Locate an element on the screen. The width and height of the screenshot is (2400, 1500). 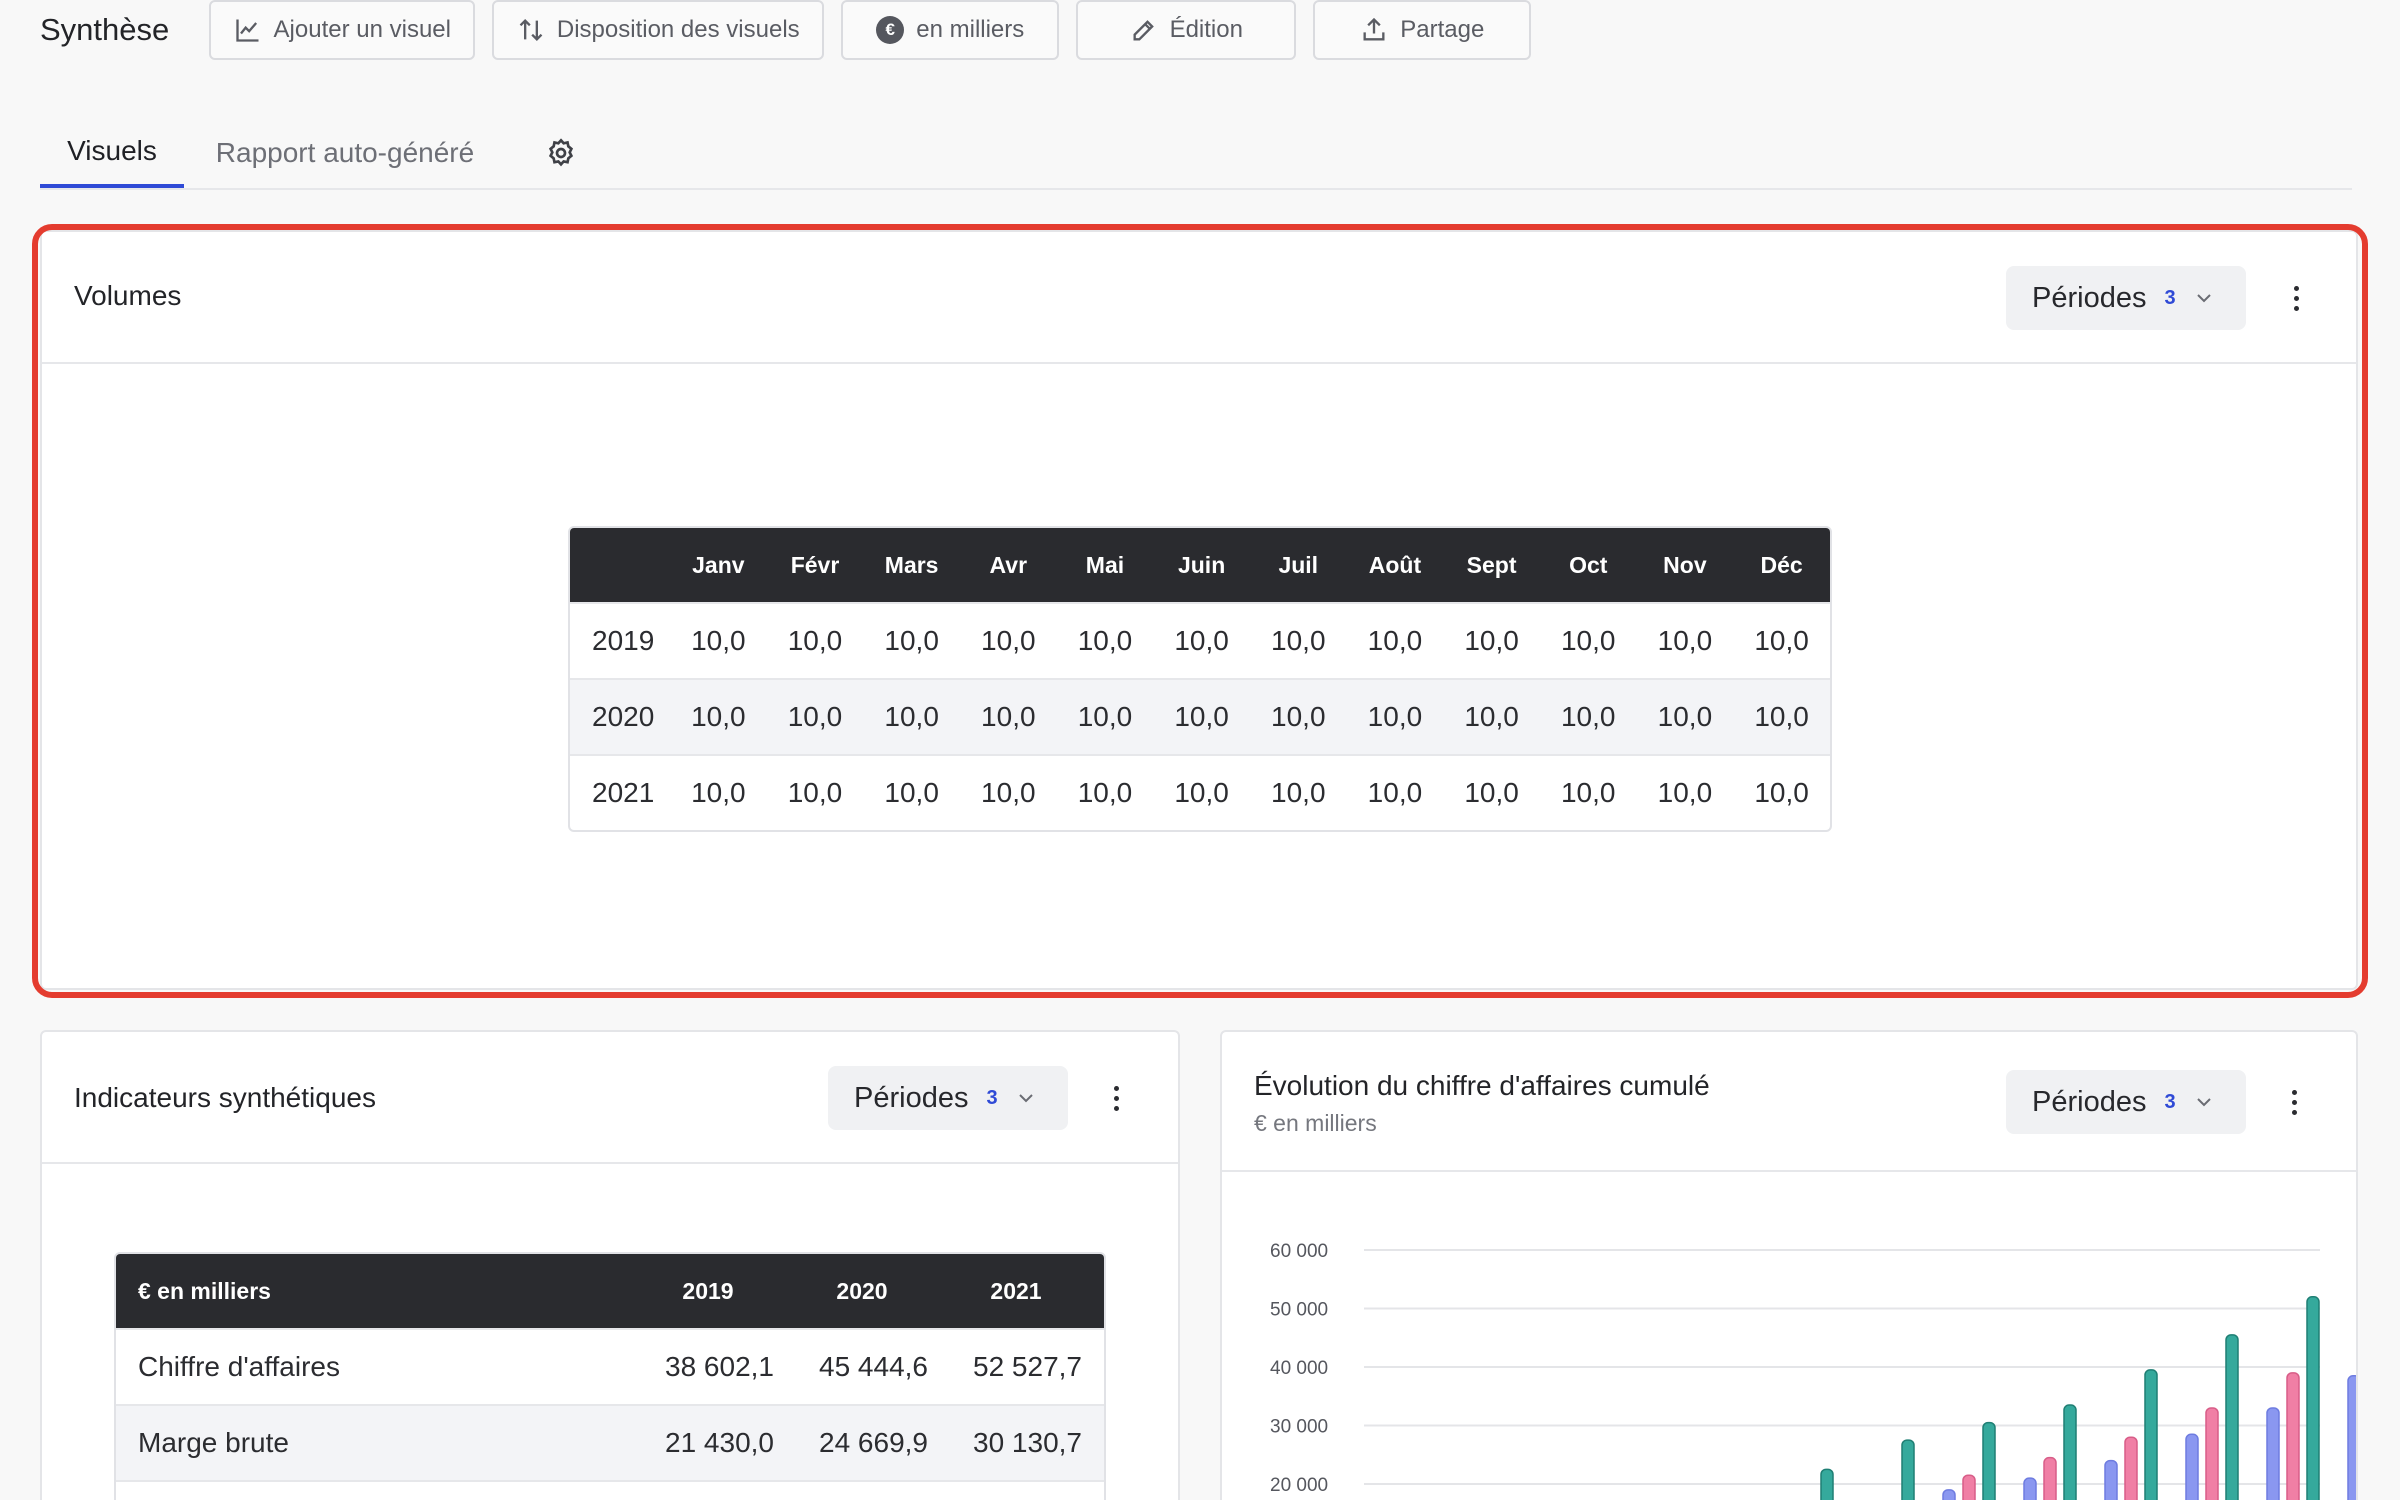
indicateurs-header-row: € en milliers 2019 2020 2021 is located at coordinates (610, 1291).